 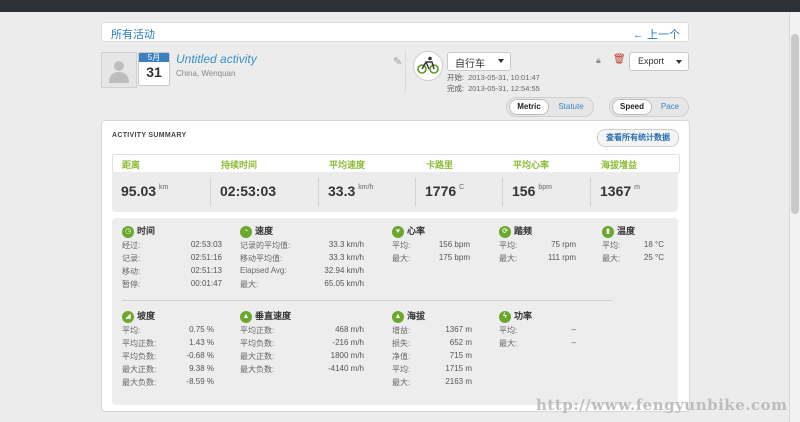 I want to click on stat-label: 净值:, so click(x=401, y=356).